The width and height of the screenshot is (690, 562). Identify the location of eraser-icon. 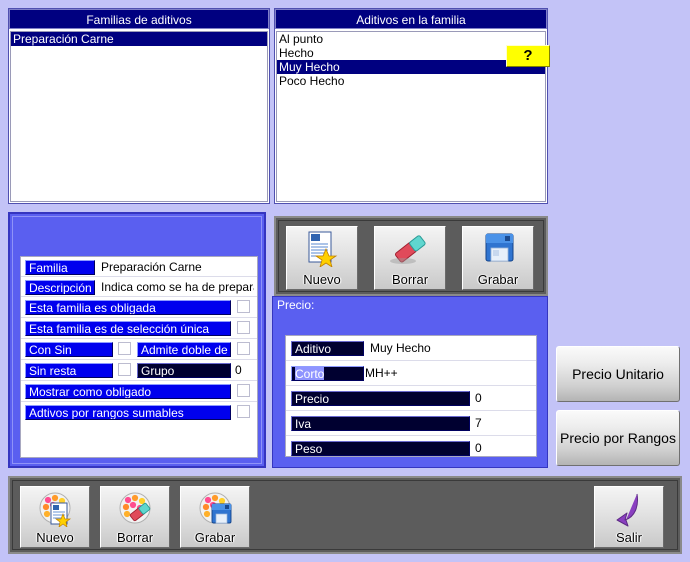
(410, 249).